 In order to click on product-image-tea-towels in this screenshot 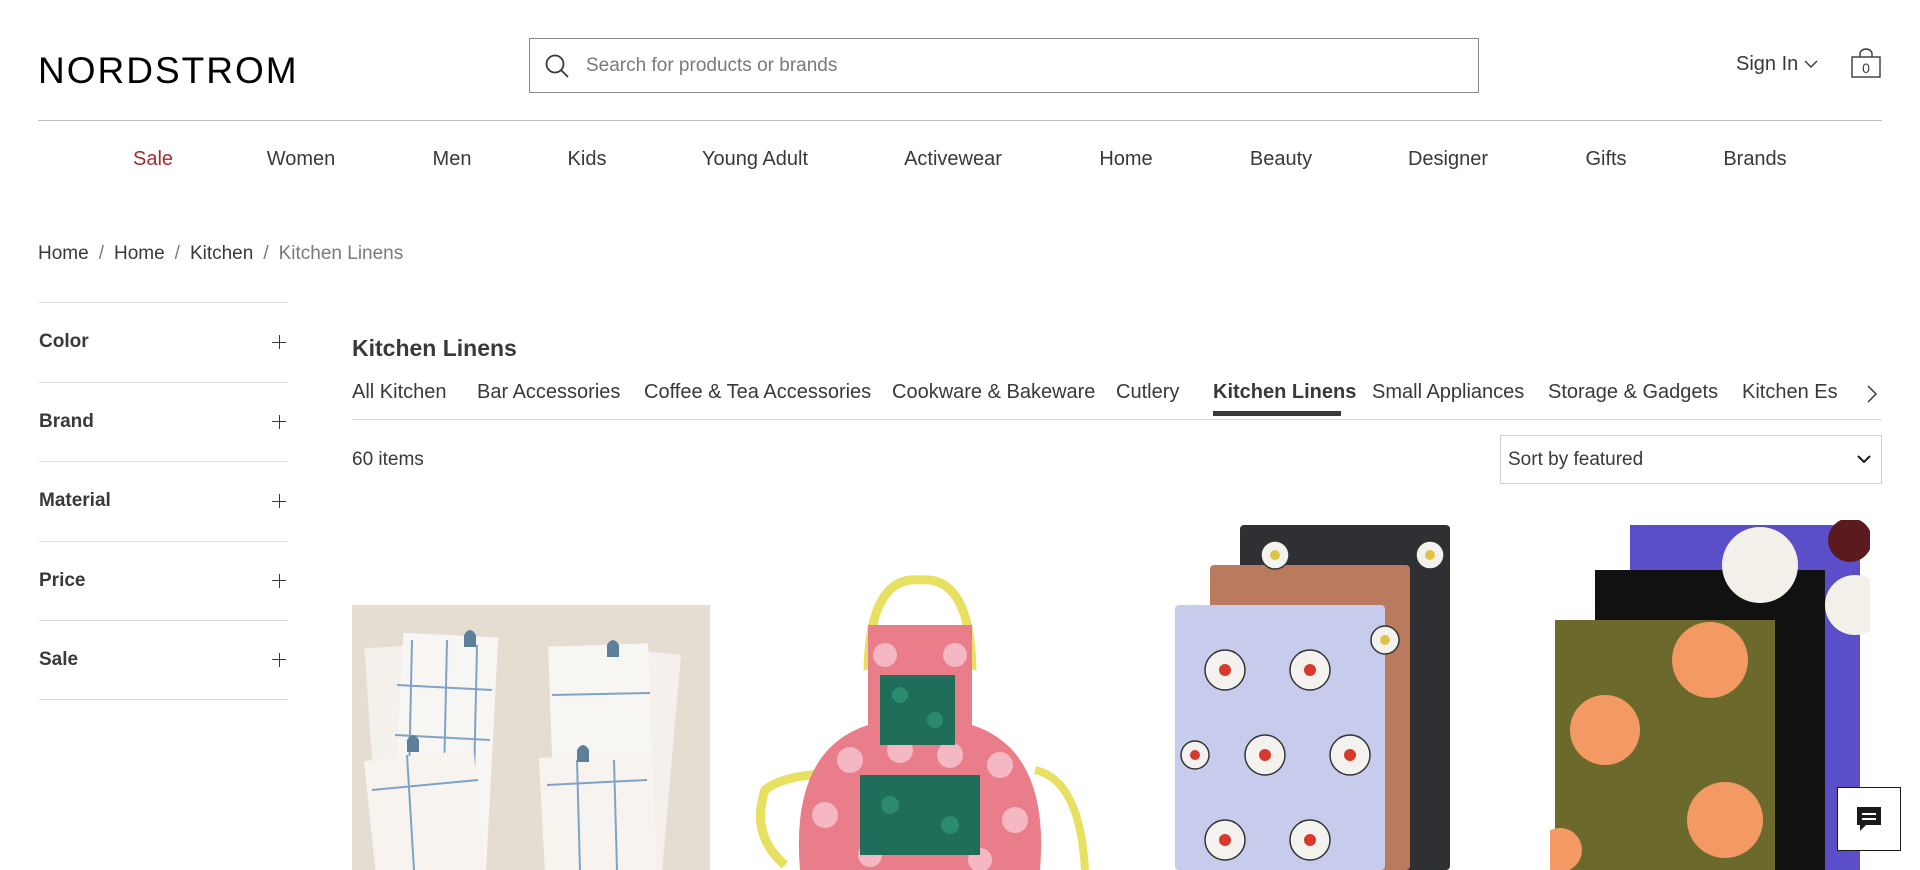, I will do `click(531, 737)`.